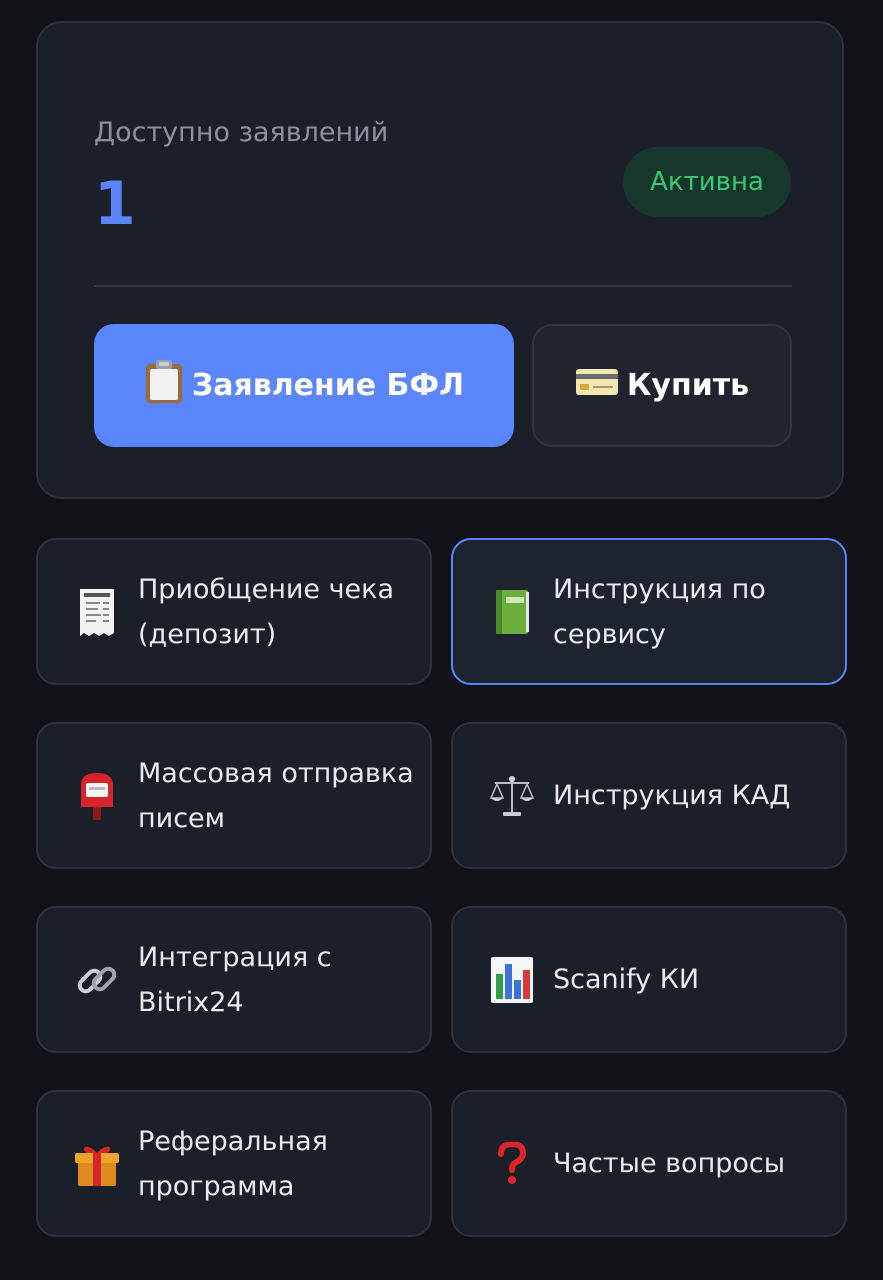 This screenshot has width=883, height=1280. I want to click on tile-kad-instructions: Инструкция КАД, so click(649, 795).